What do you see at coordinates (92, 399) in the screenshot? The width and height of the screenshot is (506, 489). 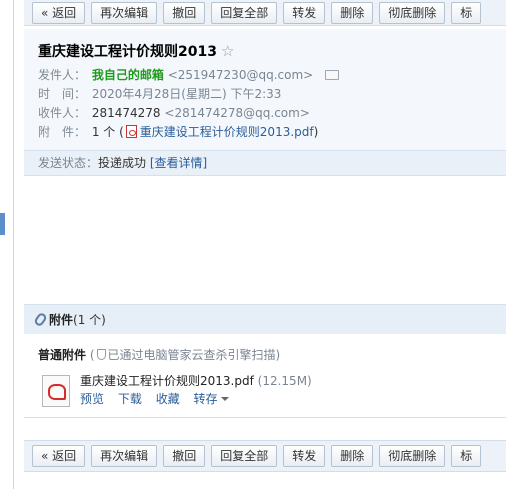 I see `preview-link: 预览` at bounding box center [92, 399].